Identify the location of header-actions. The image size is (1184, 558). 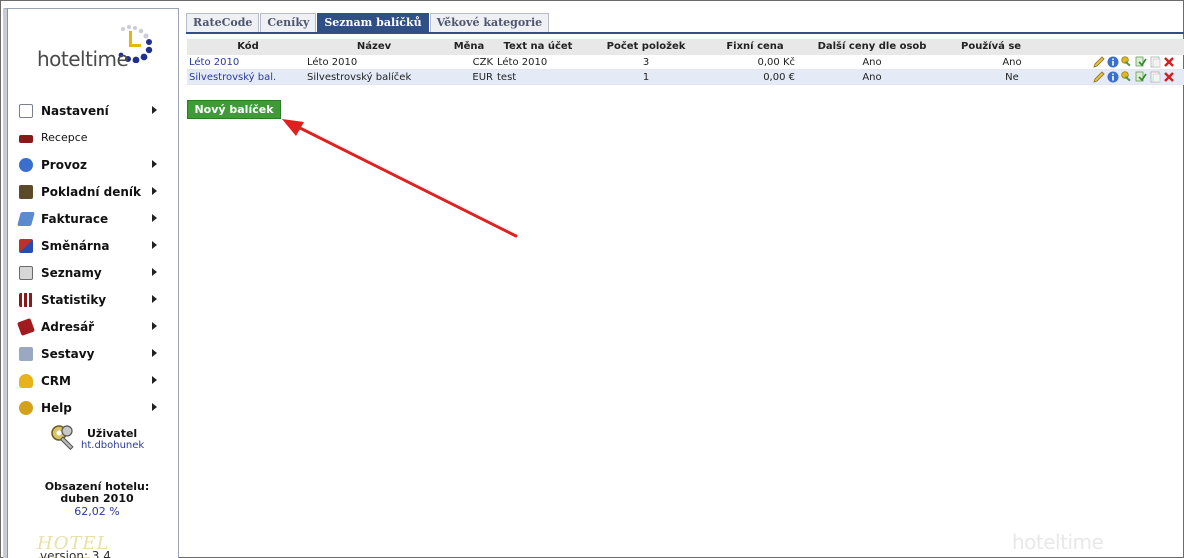
(1130, 47).